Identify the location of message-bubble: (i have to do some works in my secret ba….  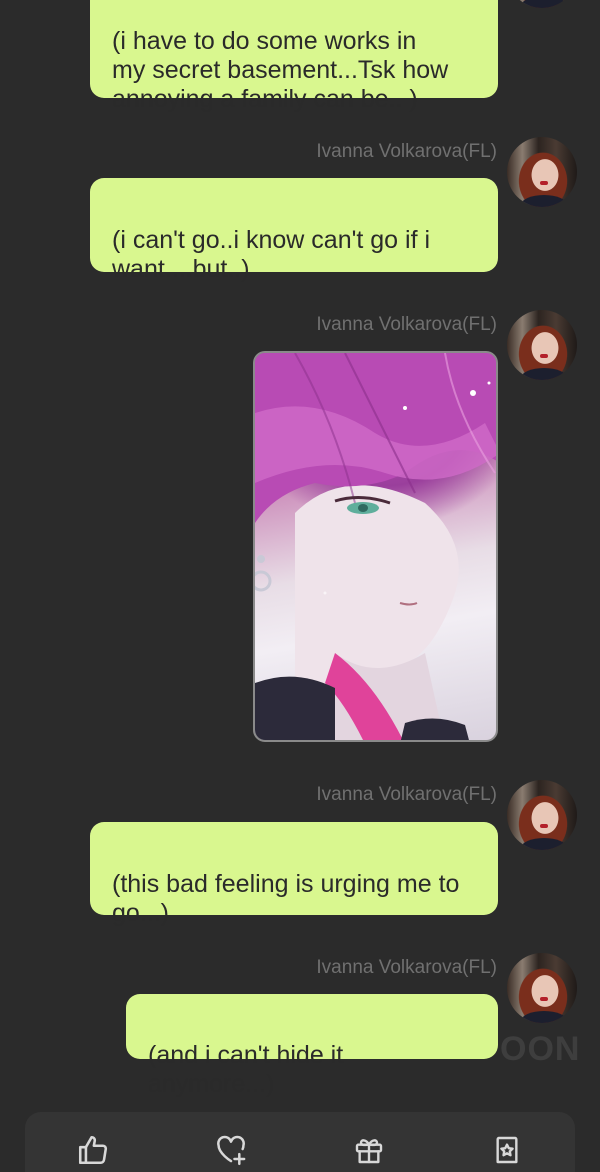
(294, 56).